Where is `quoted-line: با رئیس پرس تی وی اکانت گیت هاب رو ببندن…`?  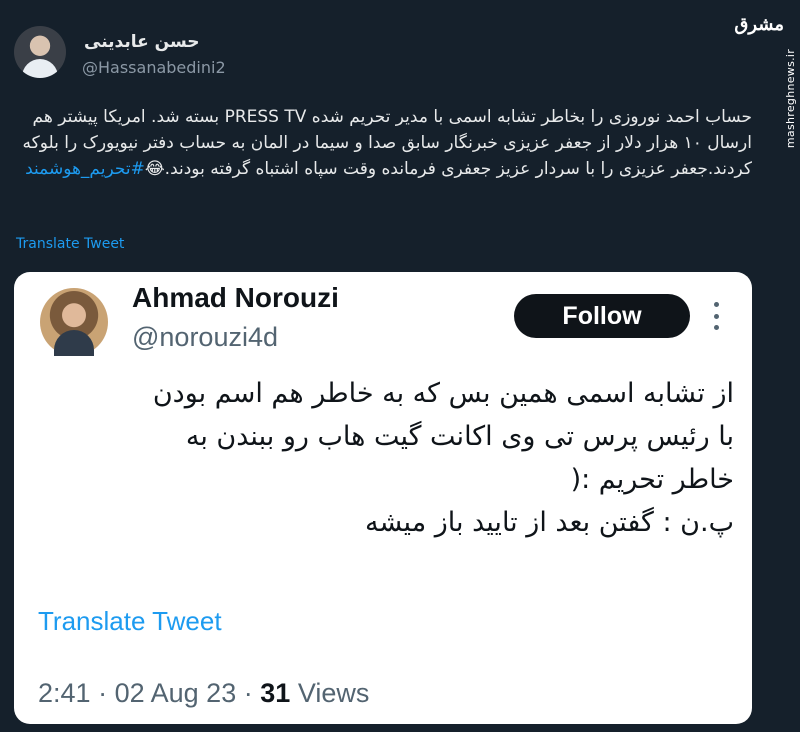 quoted-line: با رئیس پرس تی وی اکانت گیت هاب رو ببندن… is located at coordinates (459, 436).